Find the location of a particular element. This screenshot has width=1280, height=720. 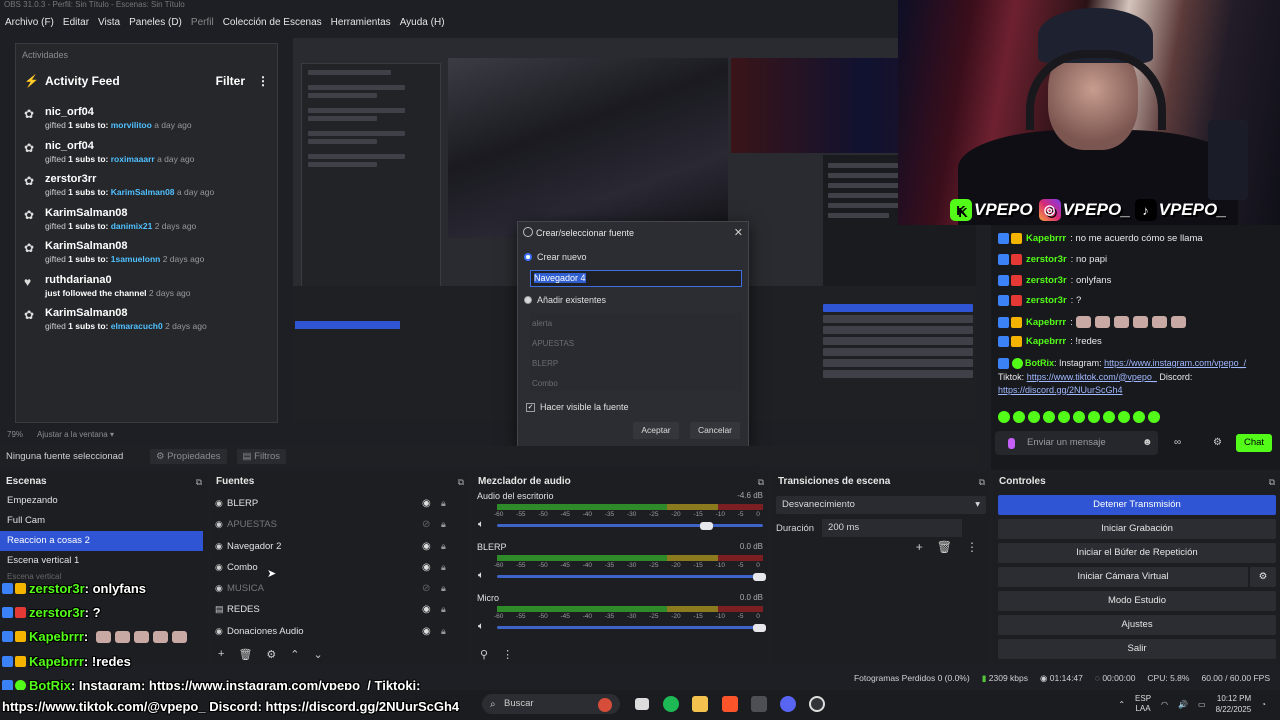

studio-mode-button: Modo Estudio is located at coordinates (1137, 601).